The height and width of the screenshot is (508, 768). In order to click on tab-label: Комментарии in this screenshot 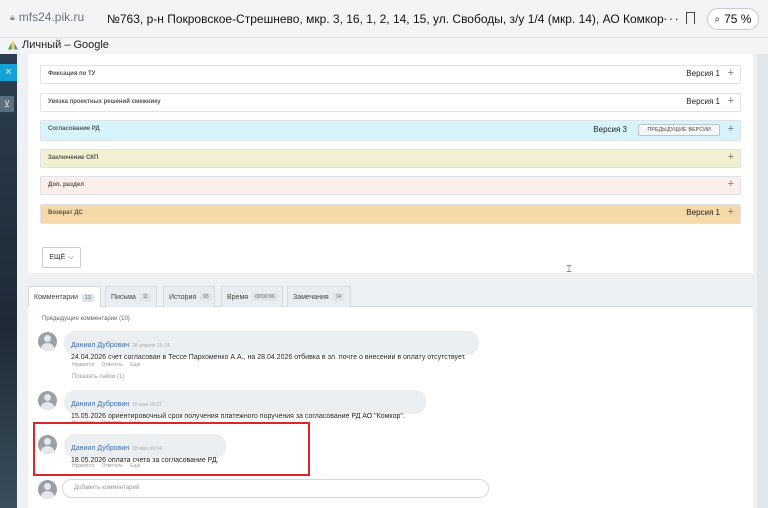, I will do `click(56, 297)`.